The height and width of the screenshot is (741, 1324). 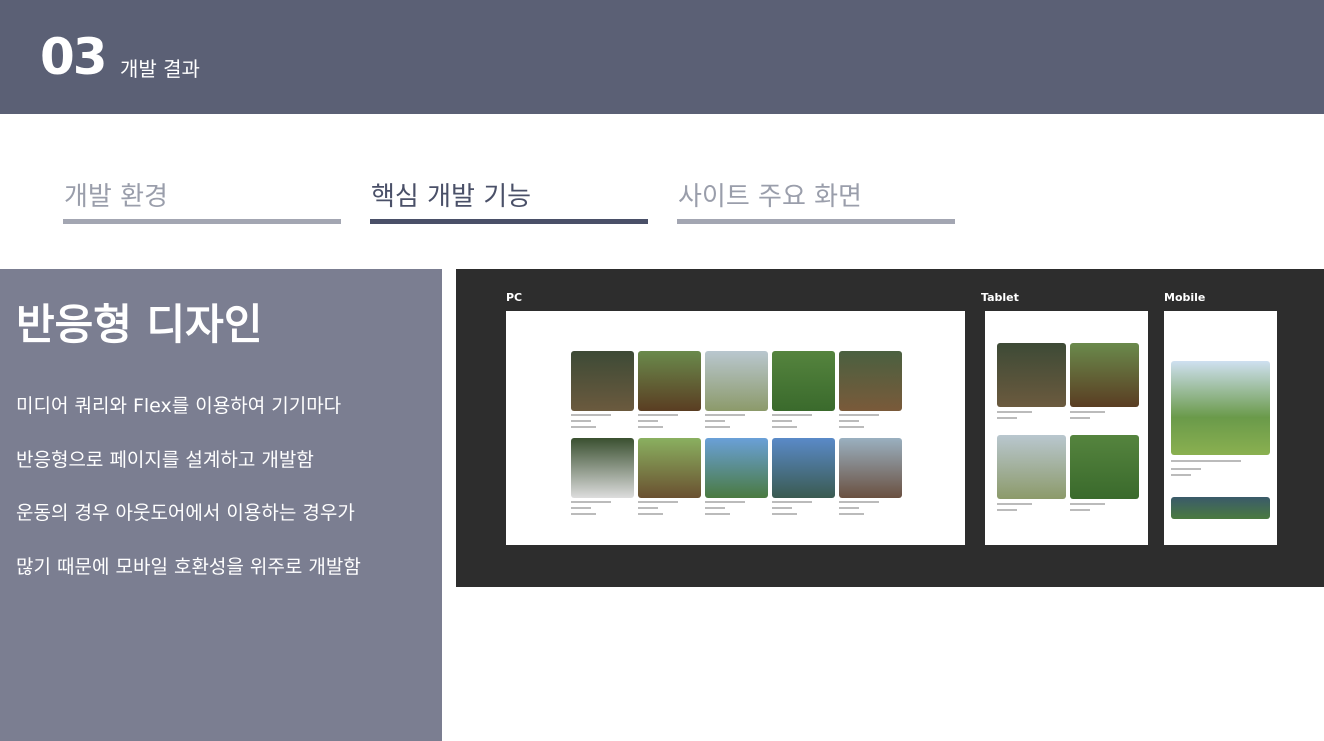 I want to click on pc-screenshot, so click(x=735, y=428).